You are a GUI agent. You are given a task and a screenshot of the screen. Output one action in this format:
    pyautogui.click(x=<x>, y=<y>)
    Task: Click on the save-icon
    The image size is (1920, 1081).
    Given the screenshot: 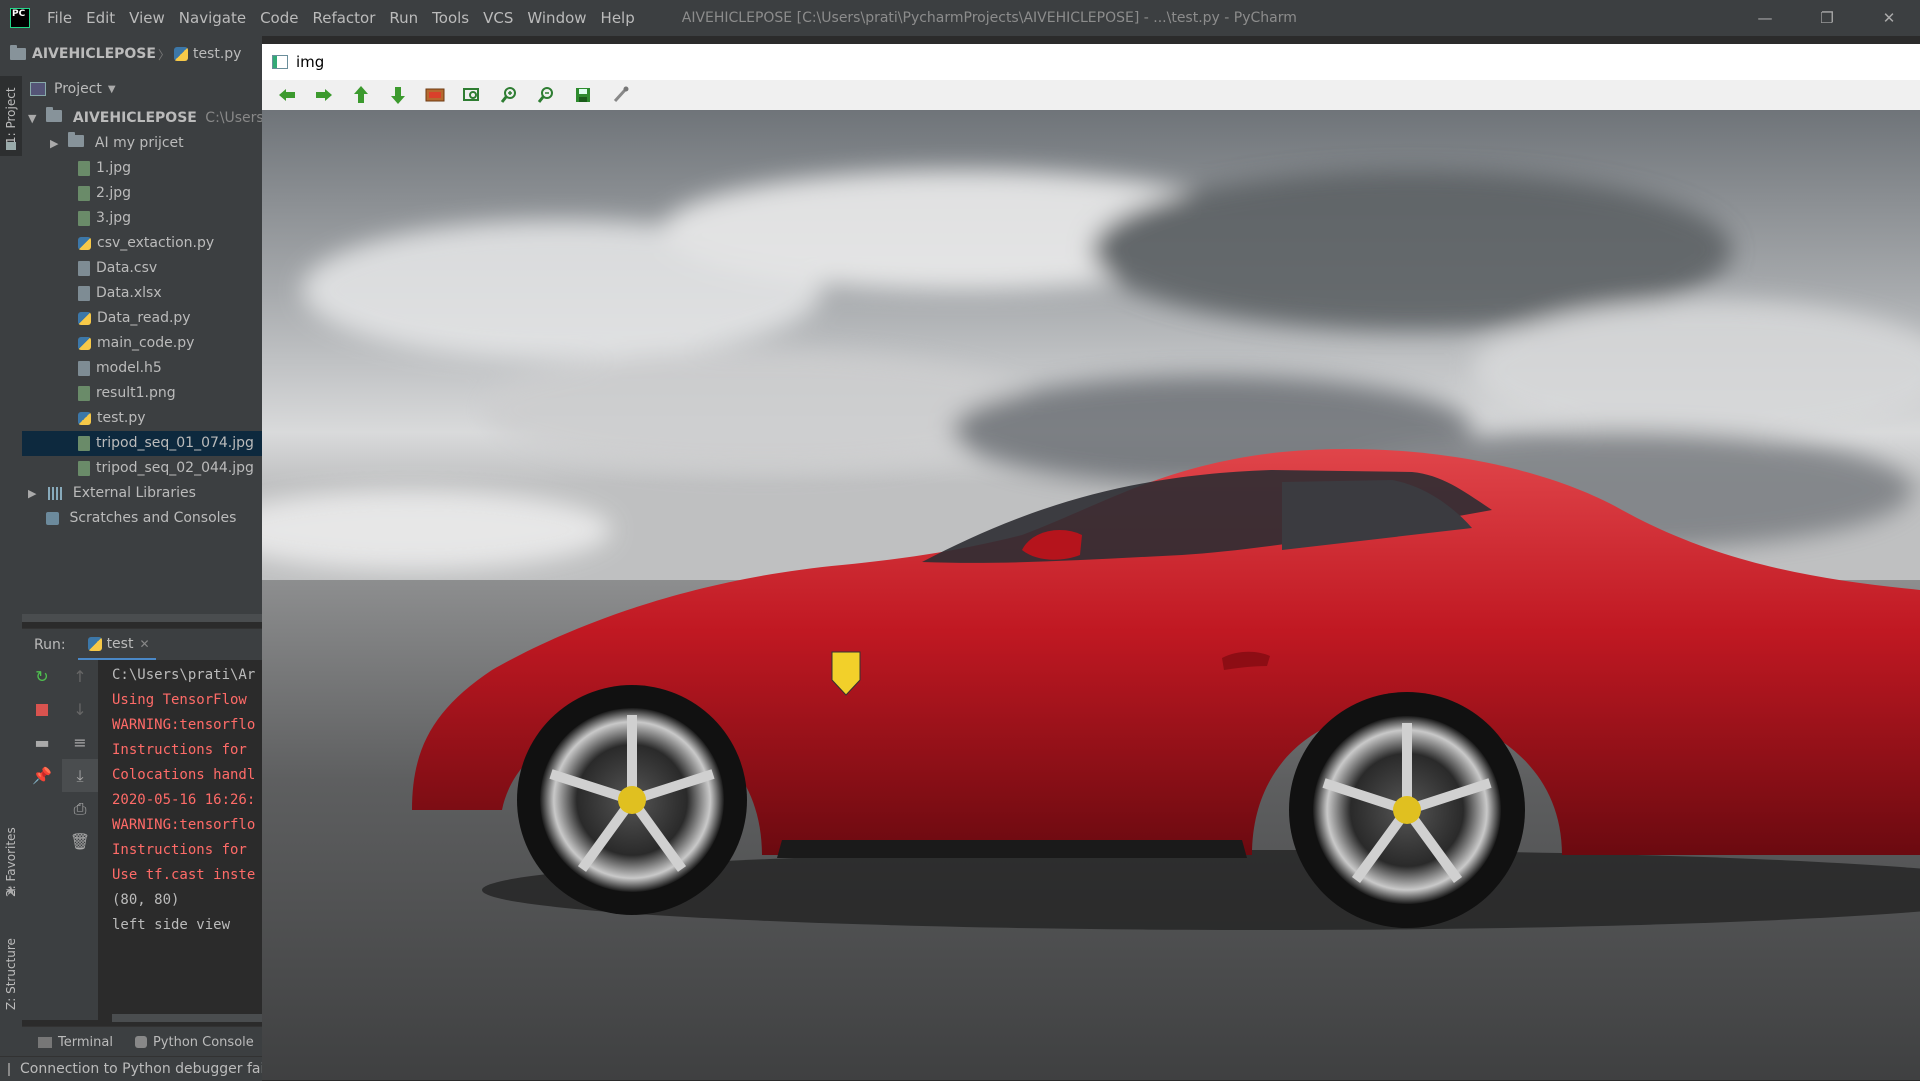 What is the action you would take?
    pyautogui.click(x=582, y=95)
    